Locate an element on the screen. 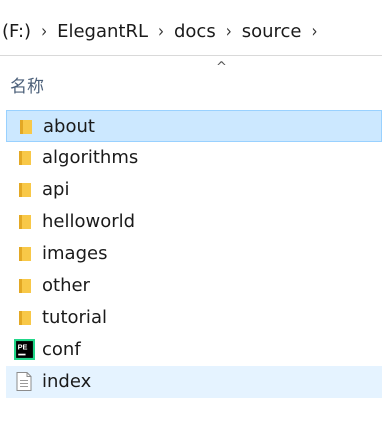  list-item-tutorial: tutorial is located at coordinates (194, 318).